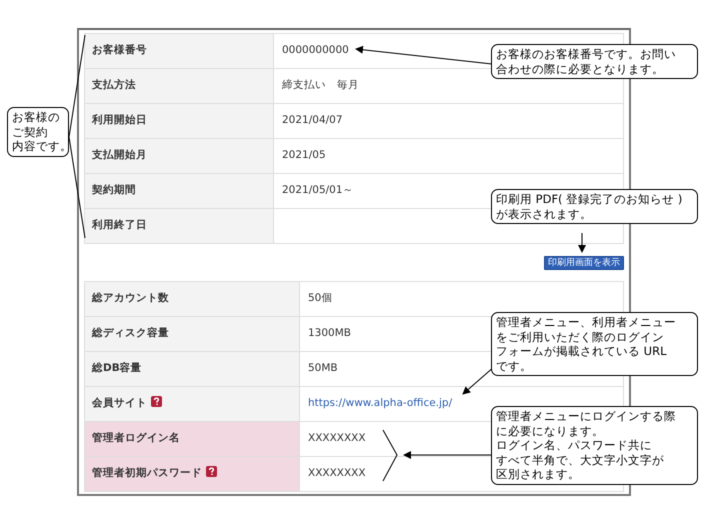 Image resolution: width=701 pixels, height=505 pixels. I want to click on row-value: 50個, so click(320, 298).